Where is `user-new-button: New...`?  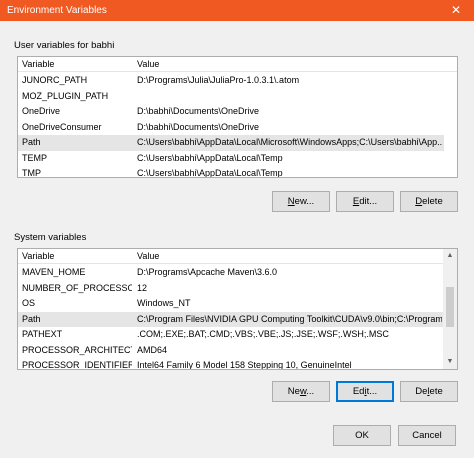
user-new-button: New... is located at coordinates (301, 201).